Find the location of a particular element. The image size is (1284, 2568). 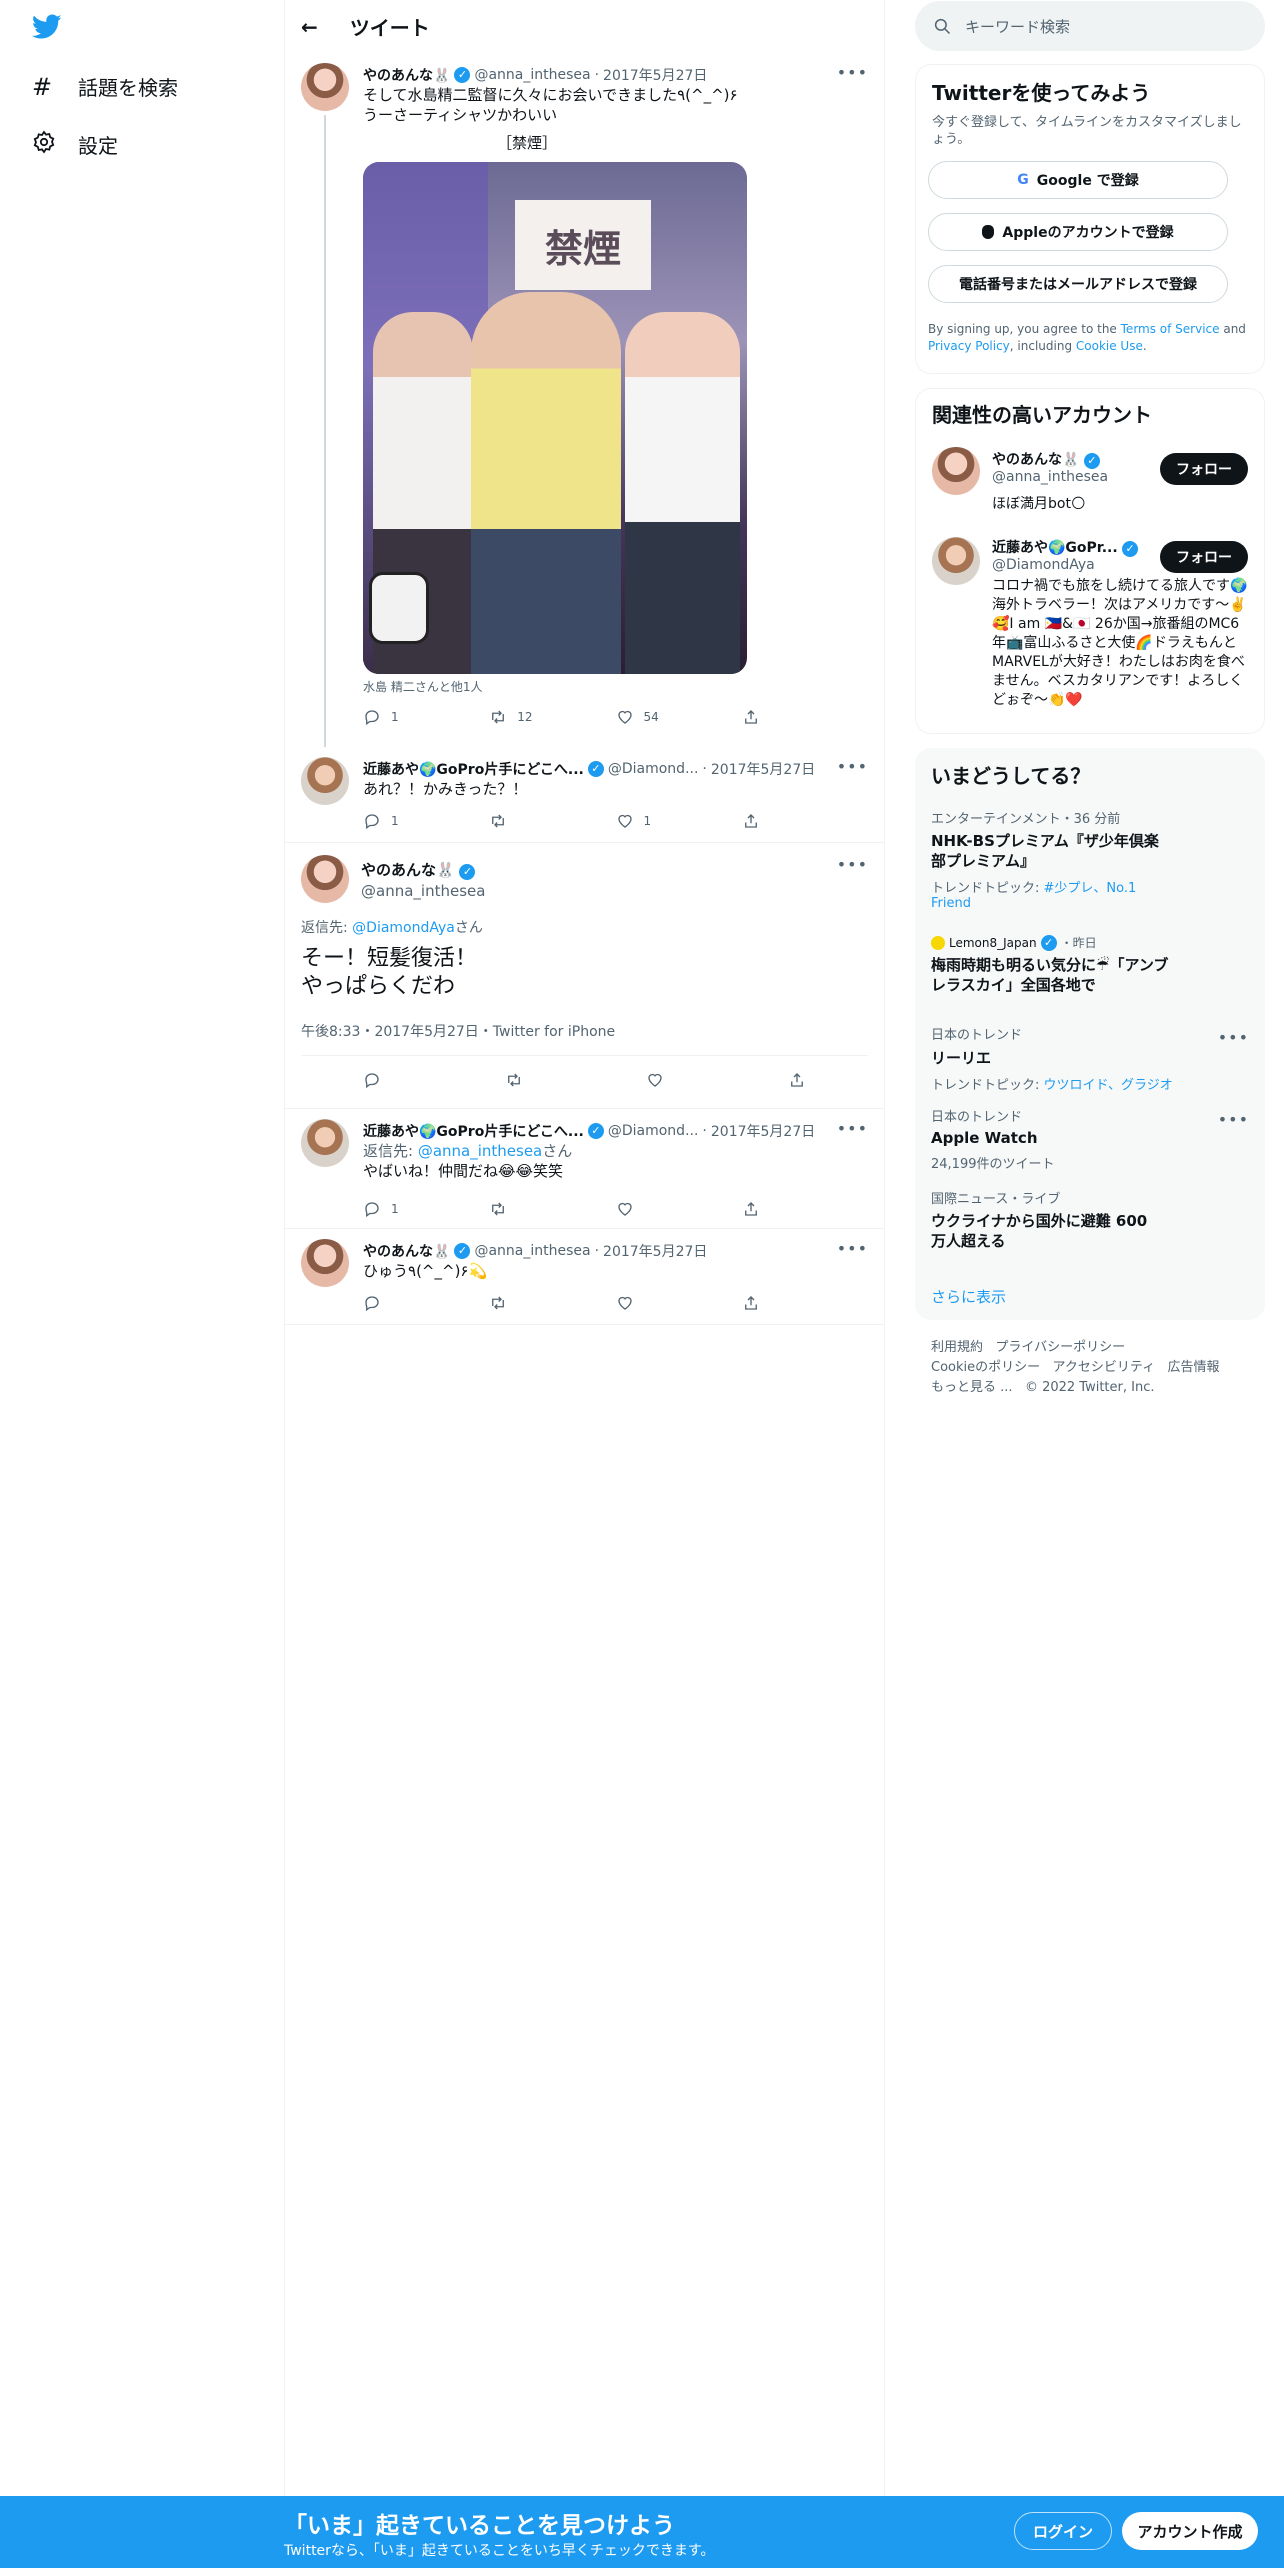

like-button: 1 is located at coordinates (679, 821).